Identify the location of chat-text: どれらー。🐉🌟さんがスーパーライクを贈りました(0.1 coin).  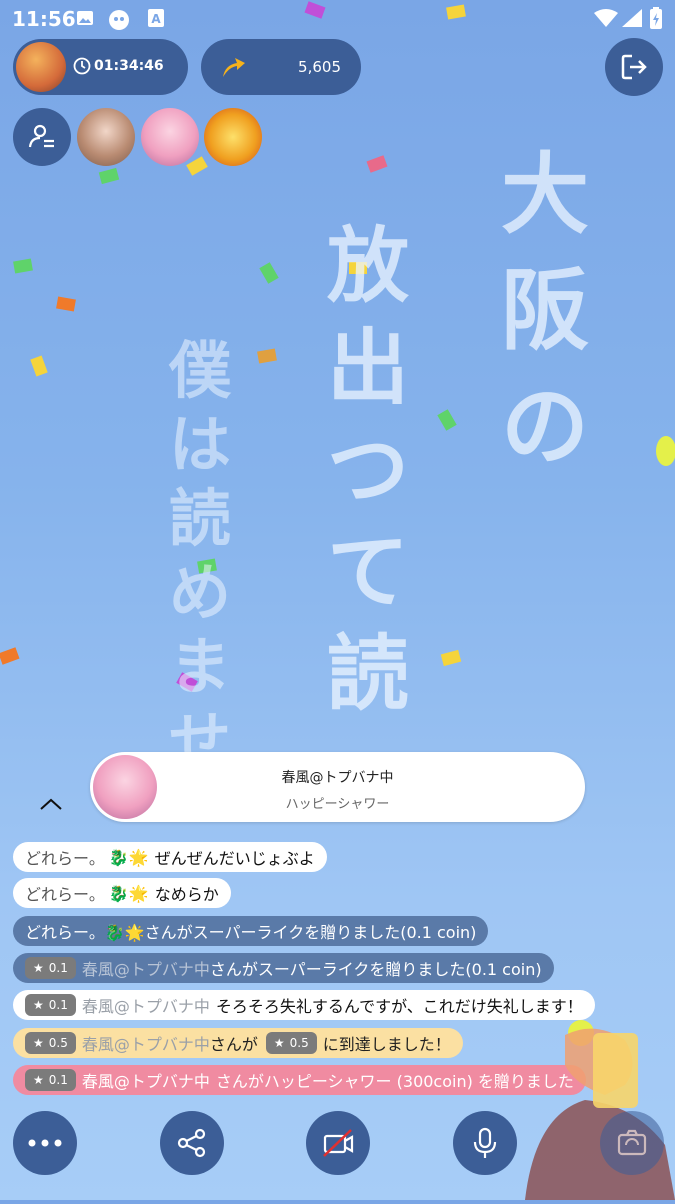
(251, 932).